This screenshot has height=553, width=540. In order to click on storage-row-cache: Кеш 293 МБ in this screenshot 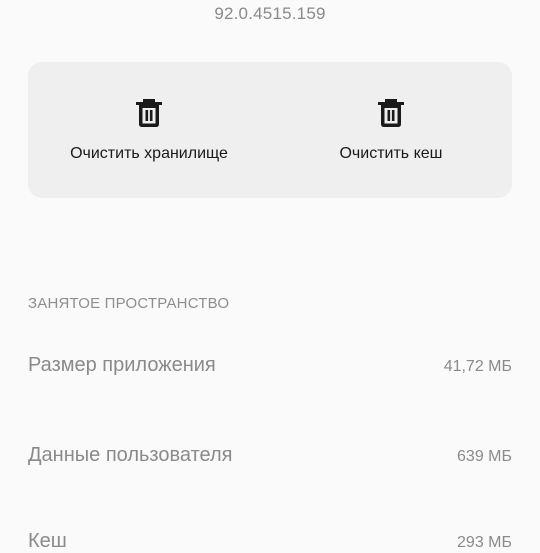, I will do `click(270, 541)`.